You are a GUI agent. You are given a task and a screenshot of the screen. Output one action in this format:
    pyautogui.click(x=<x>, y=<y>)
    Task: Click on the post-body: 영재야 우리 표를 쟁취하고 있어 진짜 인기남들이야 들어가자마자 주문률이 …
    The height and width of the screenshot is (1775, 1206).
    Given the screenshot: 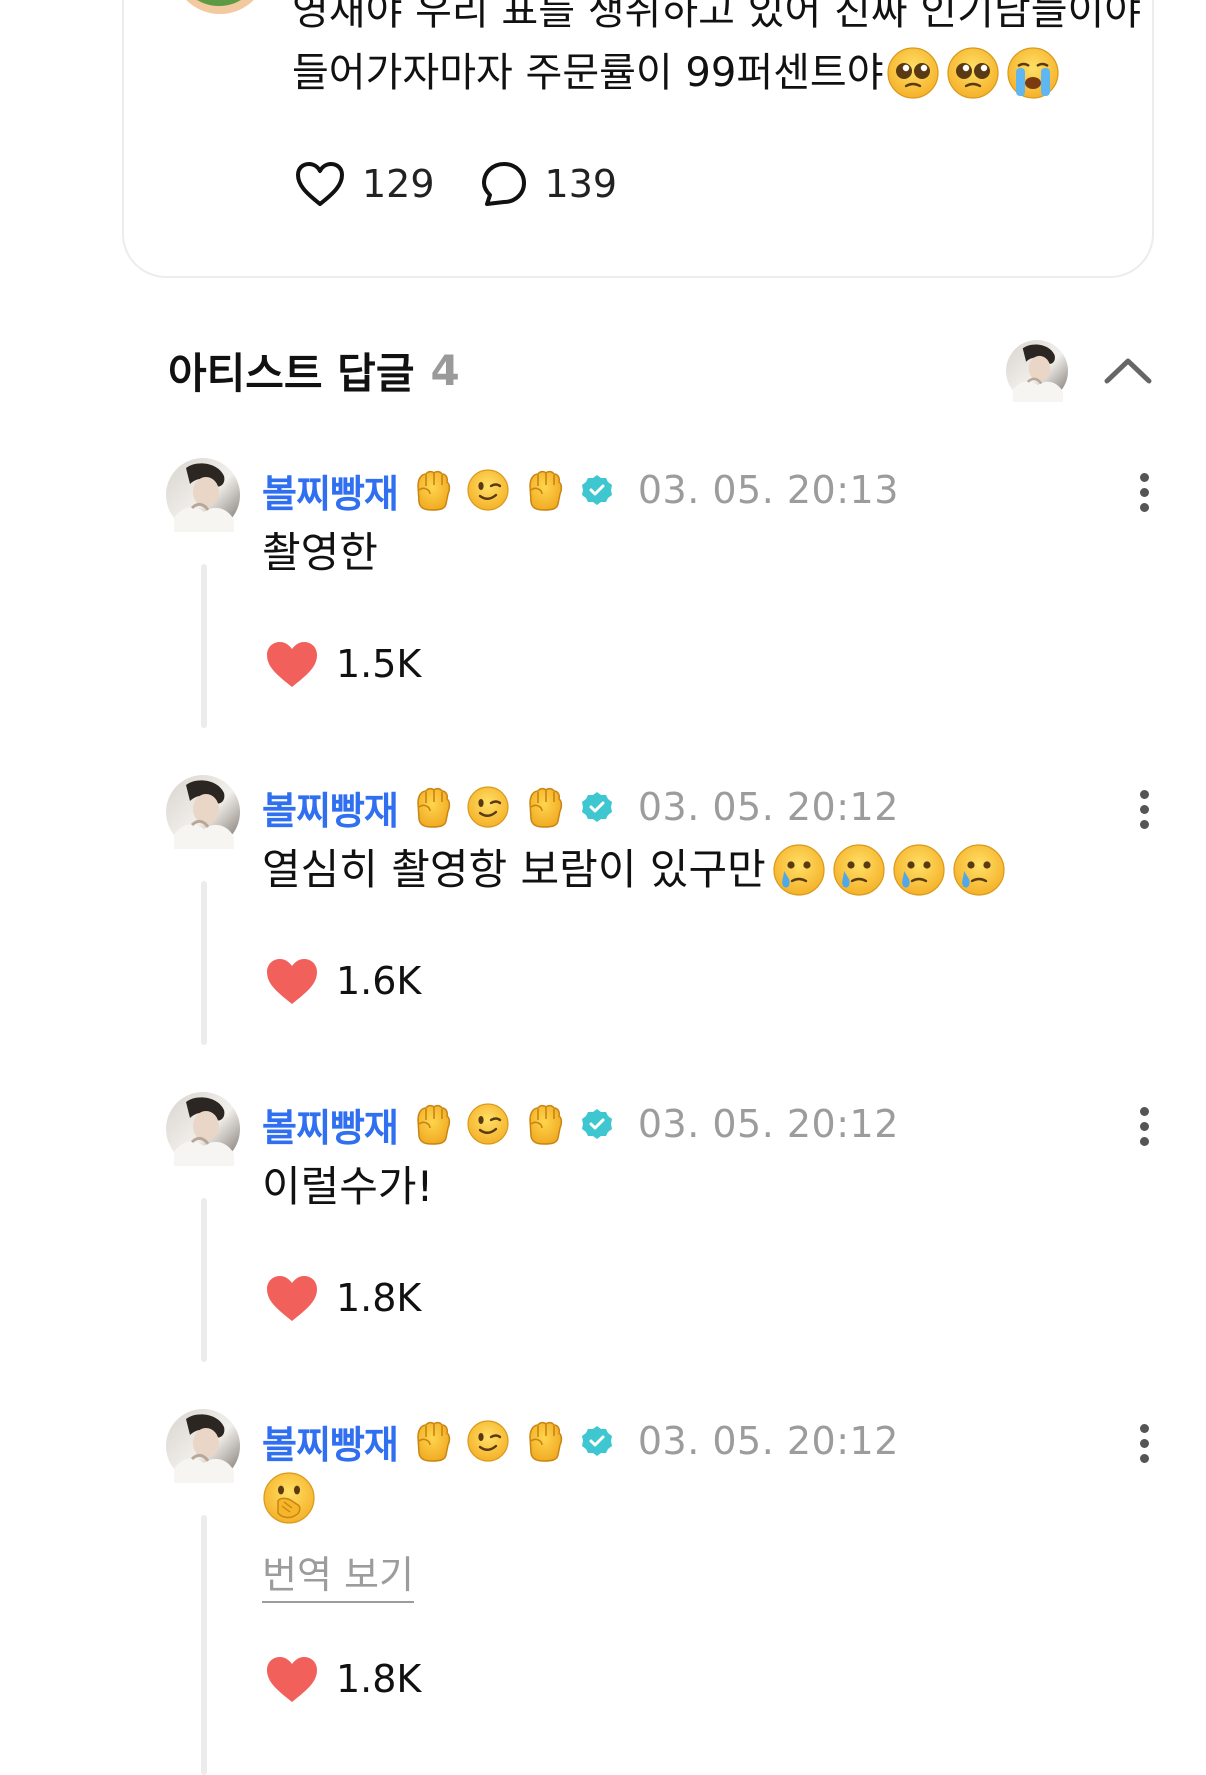 What is the action you would take?
    pyautogui.click(x=742, y=52)
    